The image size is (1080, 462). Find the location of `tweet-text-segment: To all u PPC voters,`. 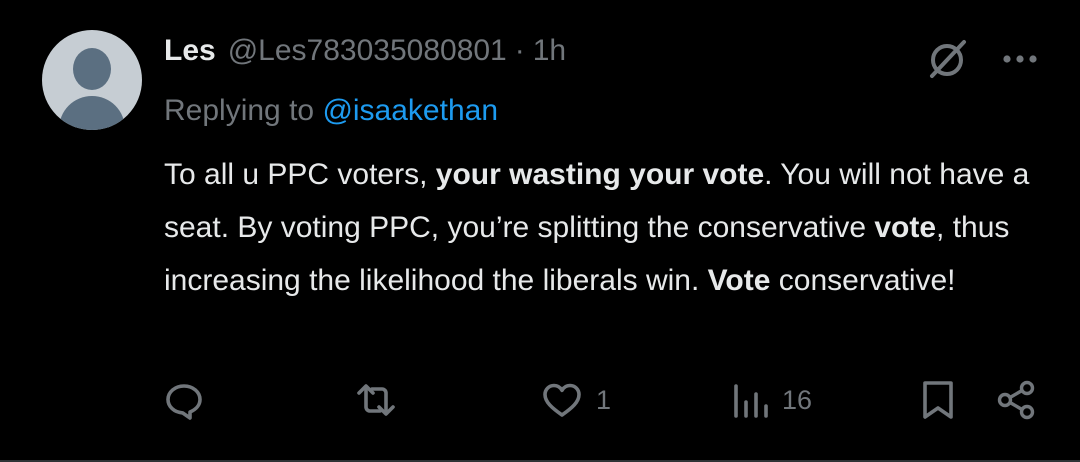

tweet-text-segment: To all u PPC voters, is located at coordinates (300, 174).